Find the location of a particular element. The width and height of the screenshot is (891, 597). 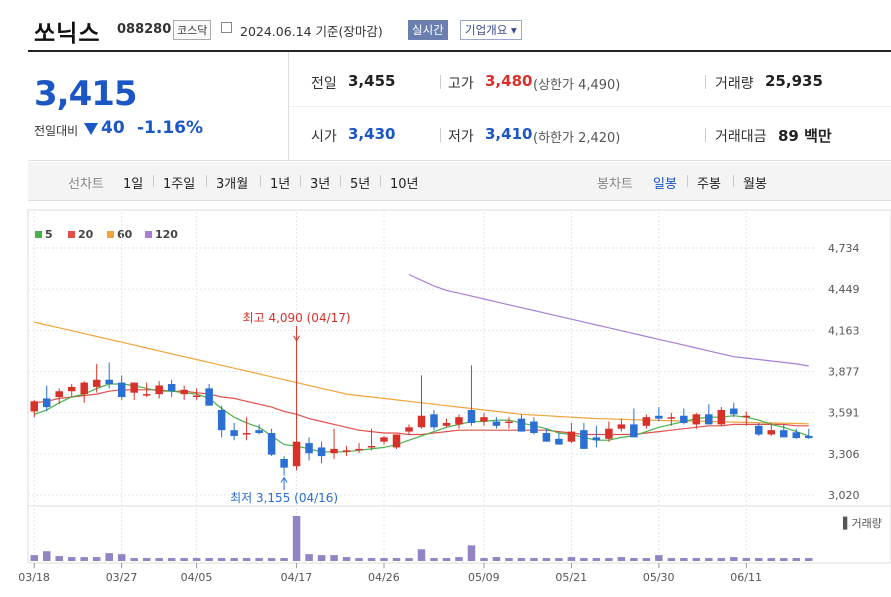

high-annotation-label: 최고 4,090 (04/17) is located at coordinates (297, 318).